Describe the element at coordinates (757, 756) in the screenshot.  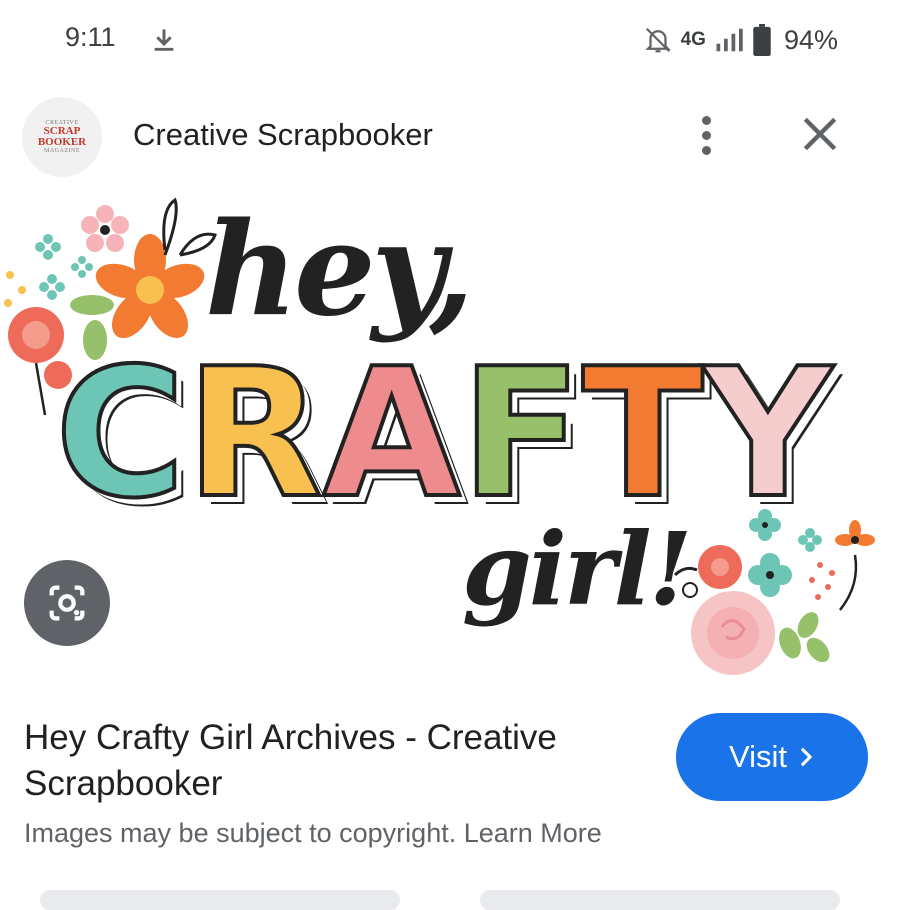
I see `visit-label: Visit` at that location.